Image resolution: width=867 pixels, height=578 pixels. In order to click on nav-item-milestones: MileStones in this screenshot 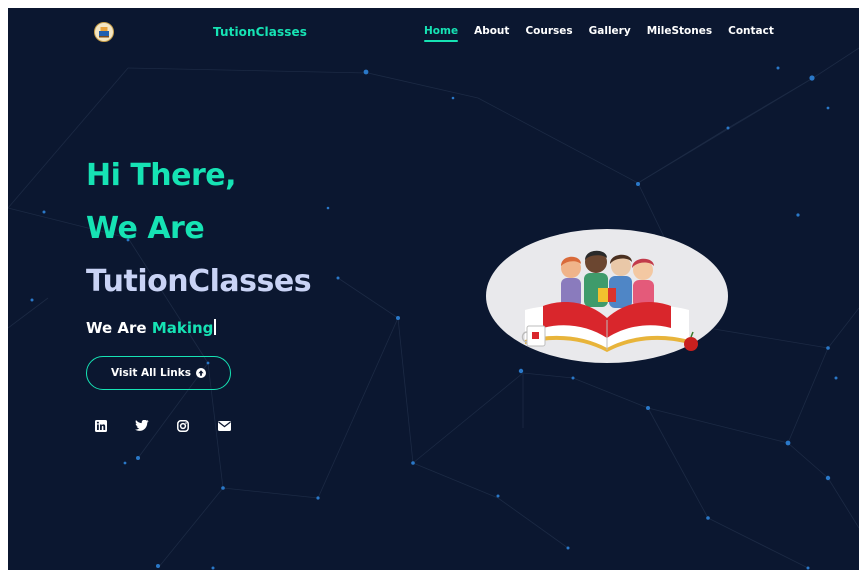, I will do `click(679, 31)`.